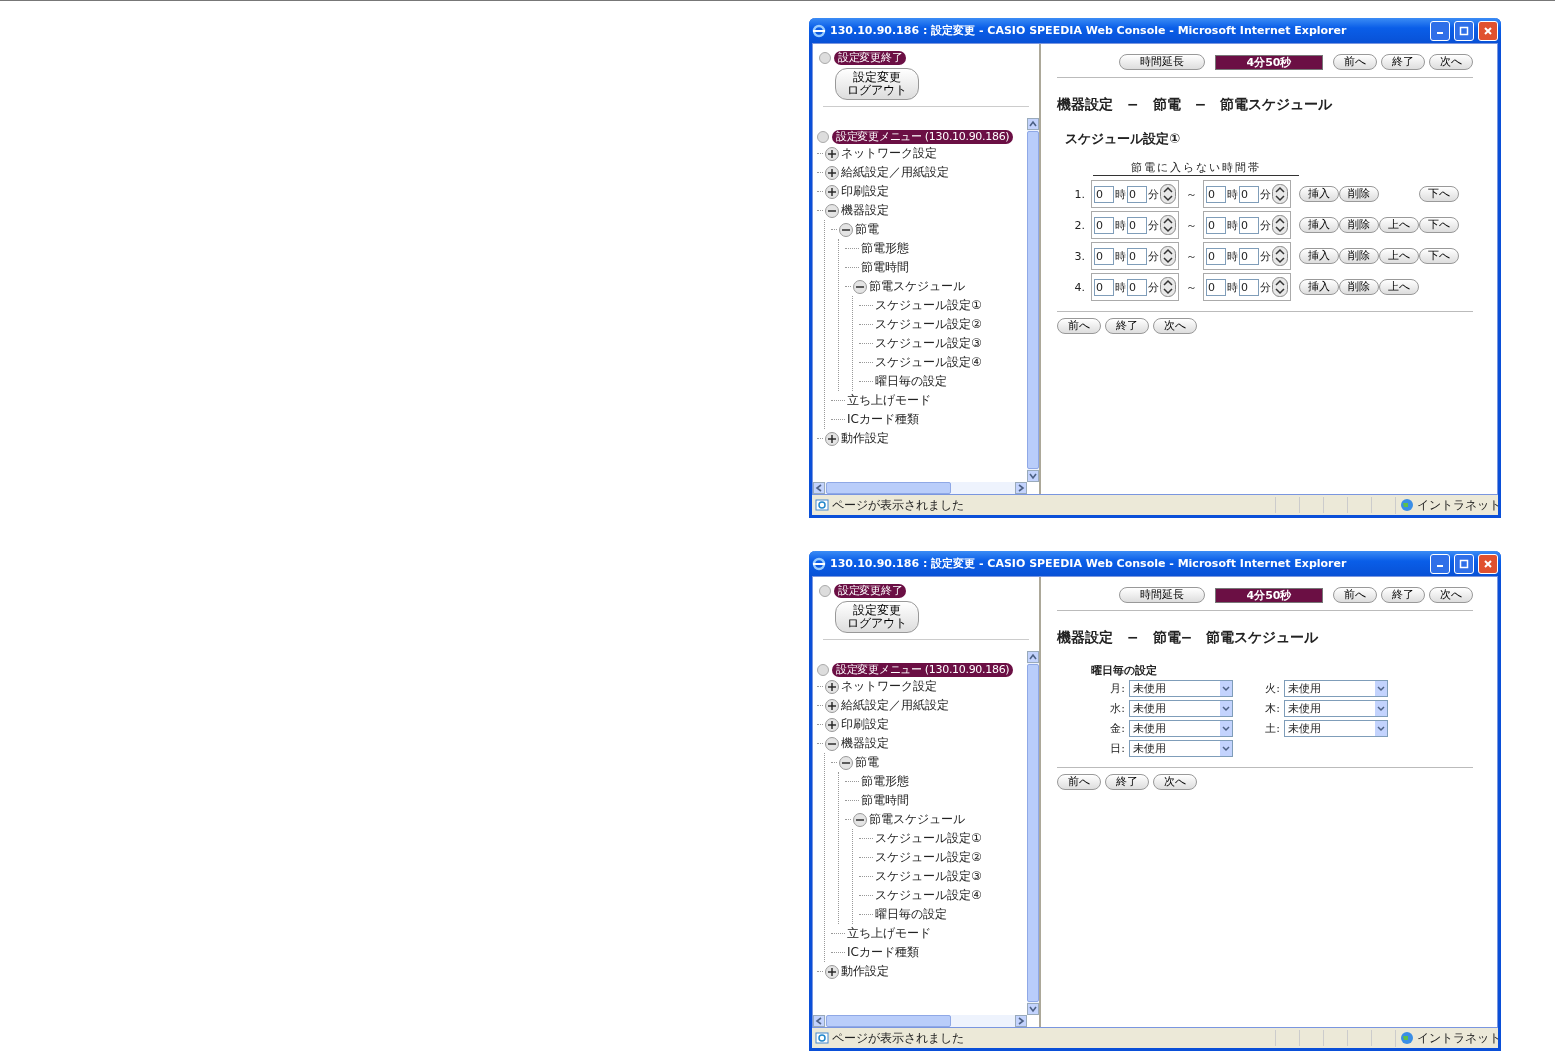  What do you see at coordinates (920, 1021) in the screenshot?
I see `horizontal-scrollbar` at bounding box center [920, 1021].